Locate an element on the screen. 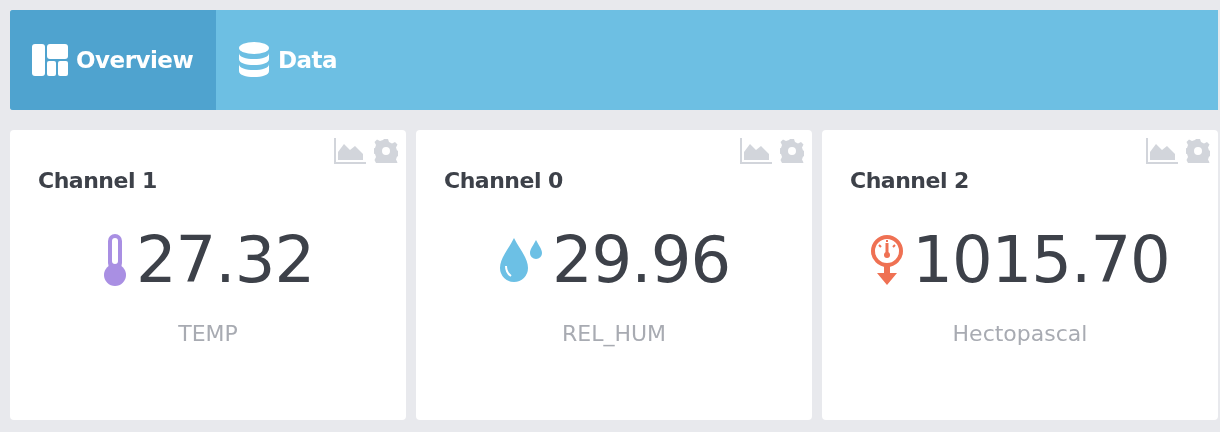 This screenshot has width=1220, height=432. sensor-value: 1015.70 is located at coordinates (1041, 260).